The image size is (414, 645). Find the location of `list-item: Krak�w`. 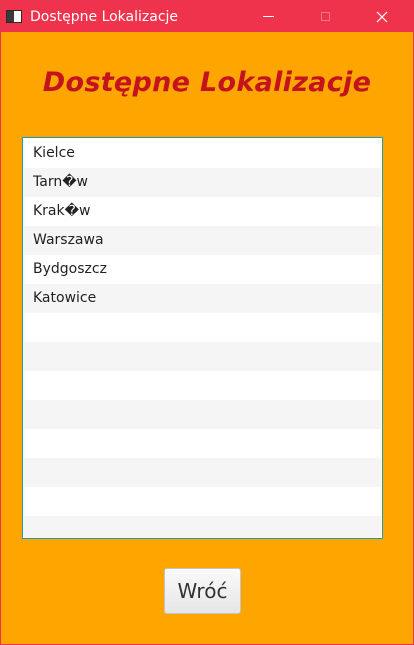

list-item: Krak�w is located at coordinates (202, 211).